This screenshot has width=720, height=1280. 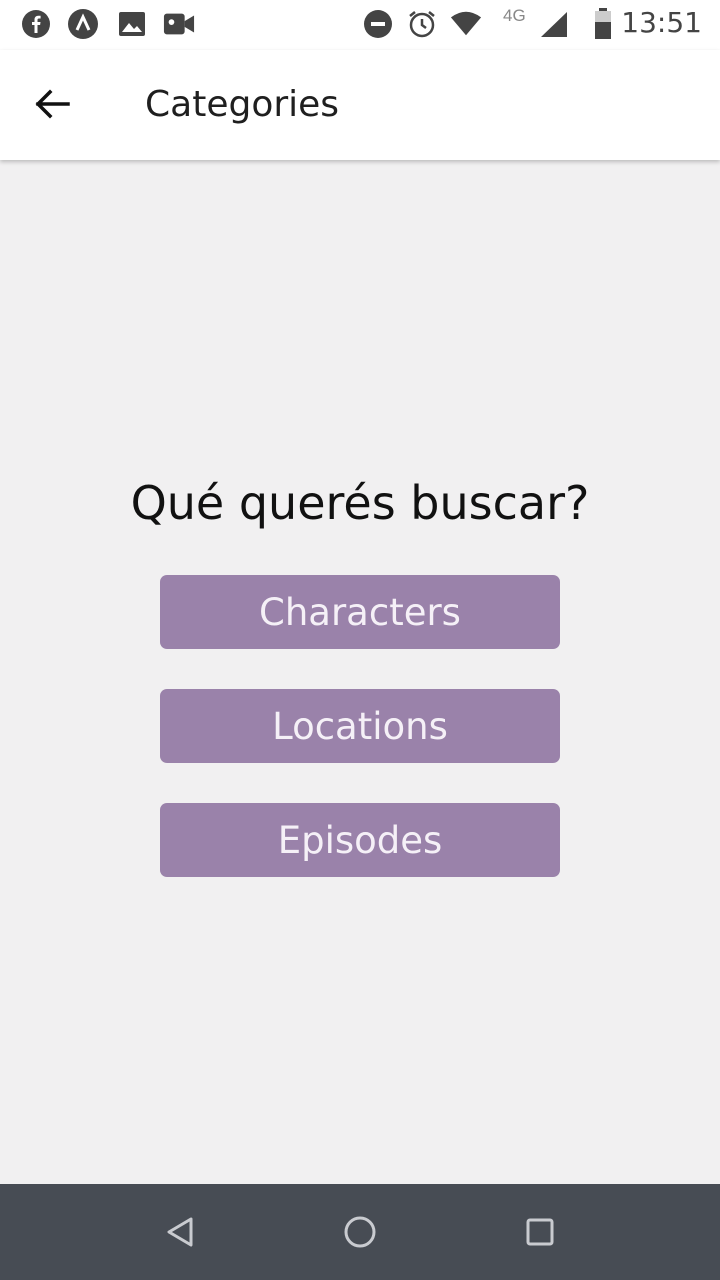 I want to click on app-a-icon, so click(x=83, y=24).